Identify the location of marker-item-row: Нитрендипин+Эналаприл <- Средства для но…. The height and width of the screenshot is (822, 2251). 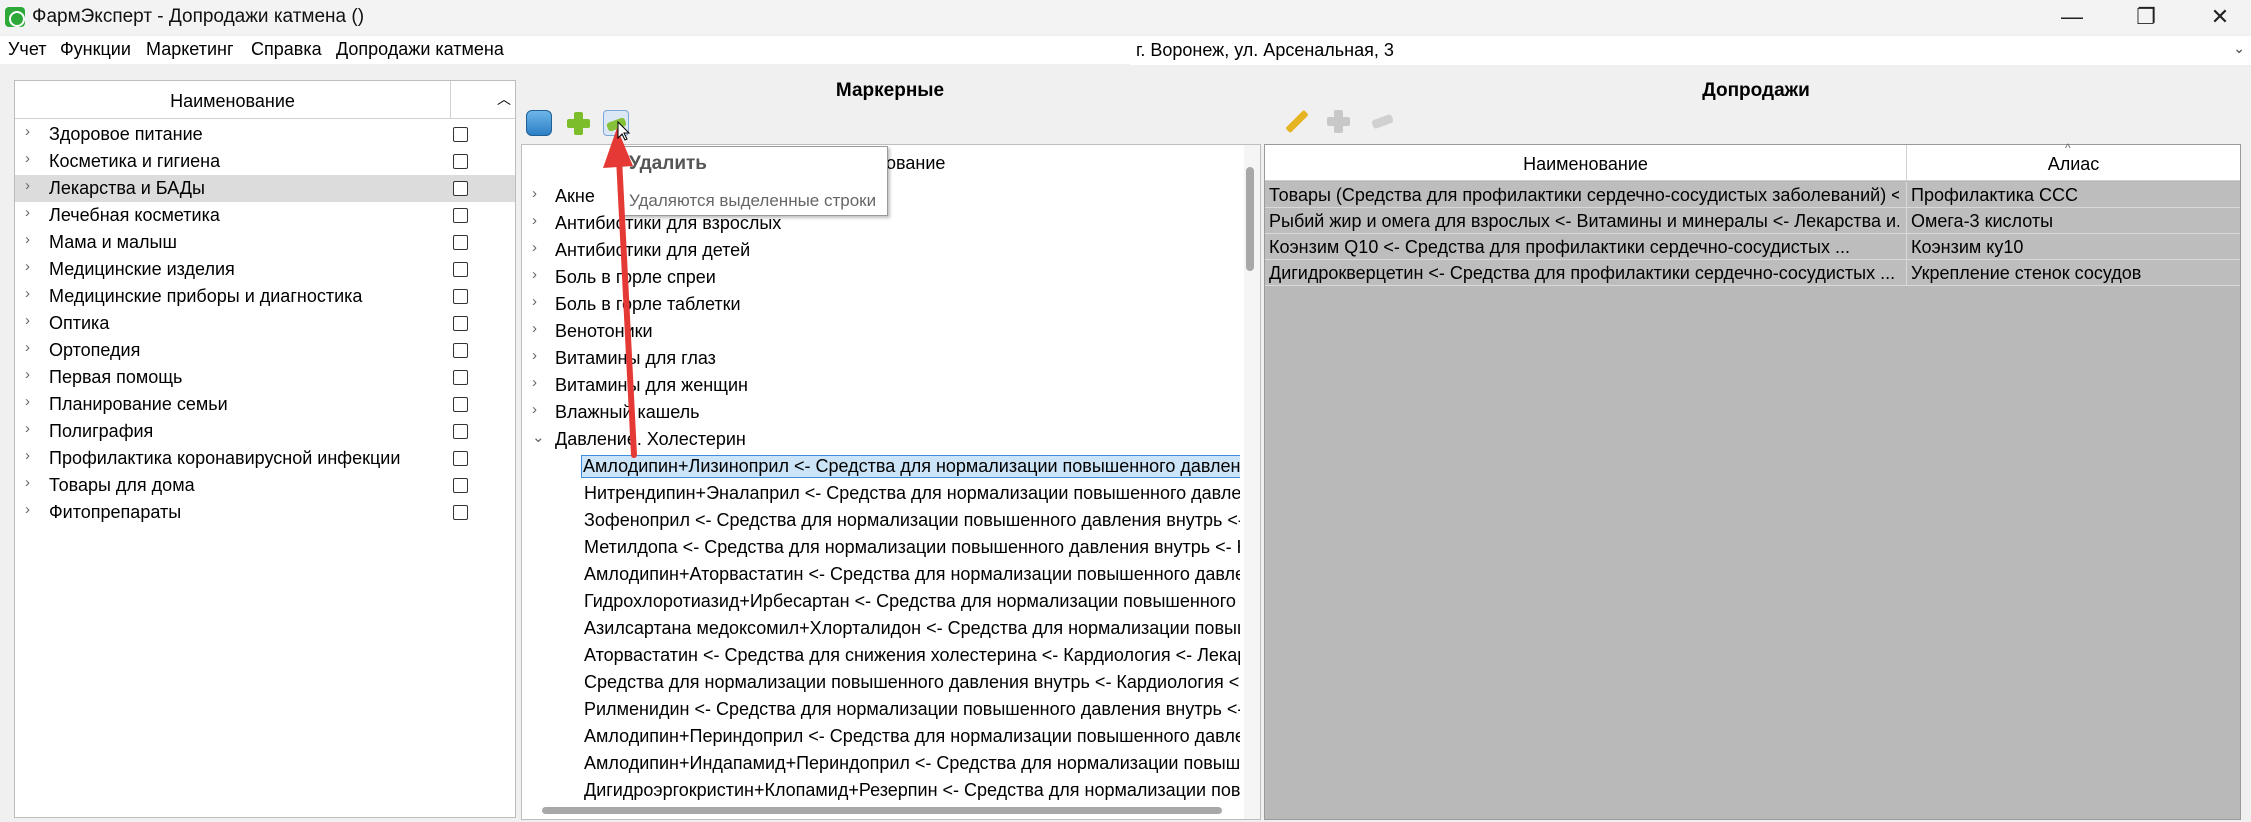
(881, 493).